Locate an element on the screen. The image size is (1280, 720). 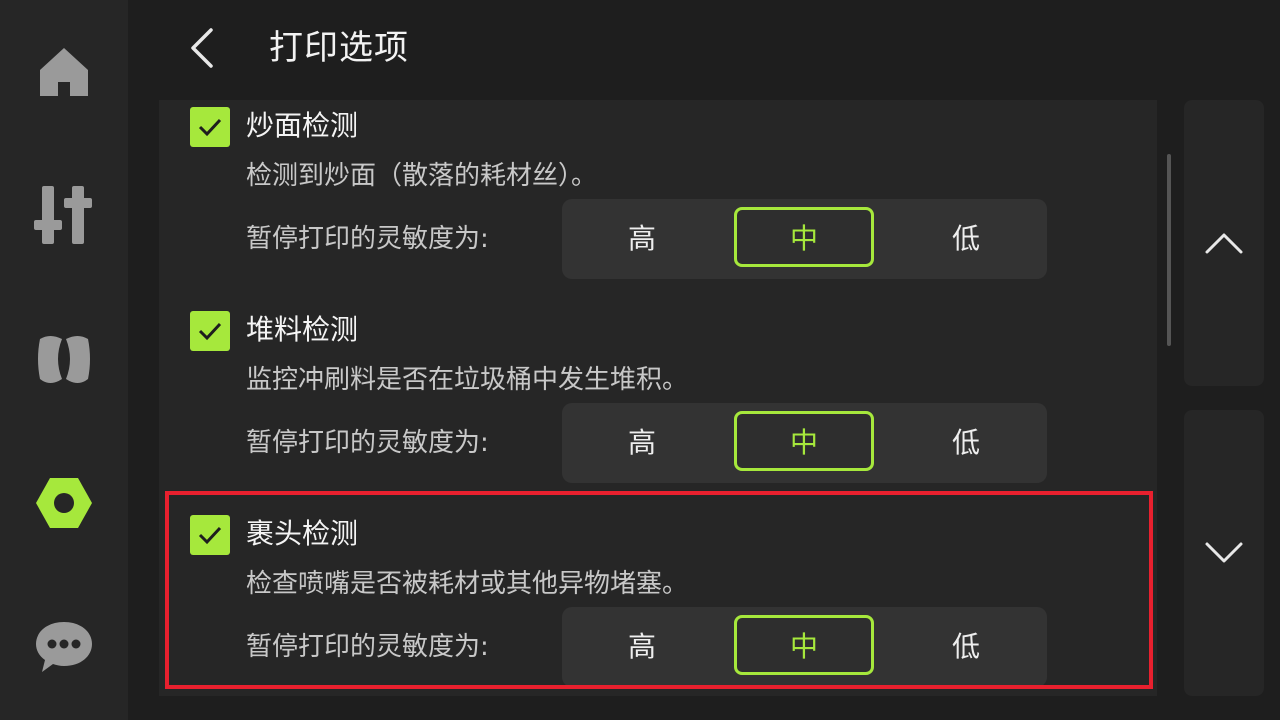
nav-messages-button is located at coordinates (64, 646).